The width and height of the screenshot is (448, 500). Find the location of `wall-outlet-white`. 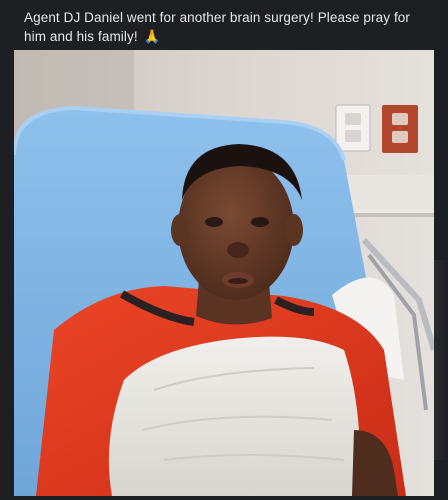

wall-outlet-white is located at coordinates (353, 128).